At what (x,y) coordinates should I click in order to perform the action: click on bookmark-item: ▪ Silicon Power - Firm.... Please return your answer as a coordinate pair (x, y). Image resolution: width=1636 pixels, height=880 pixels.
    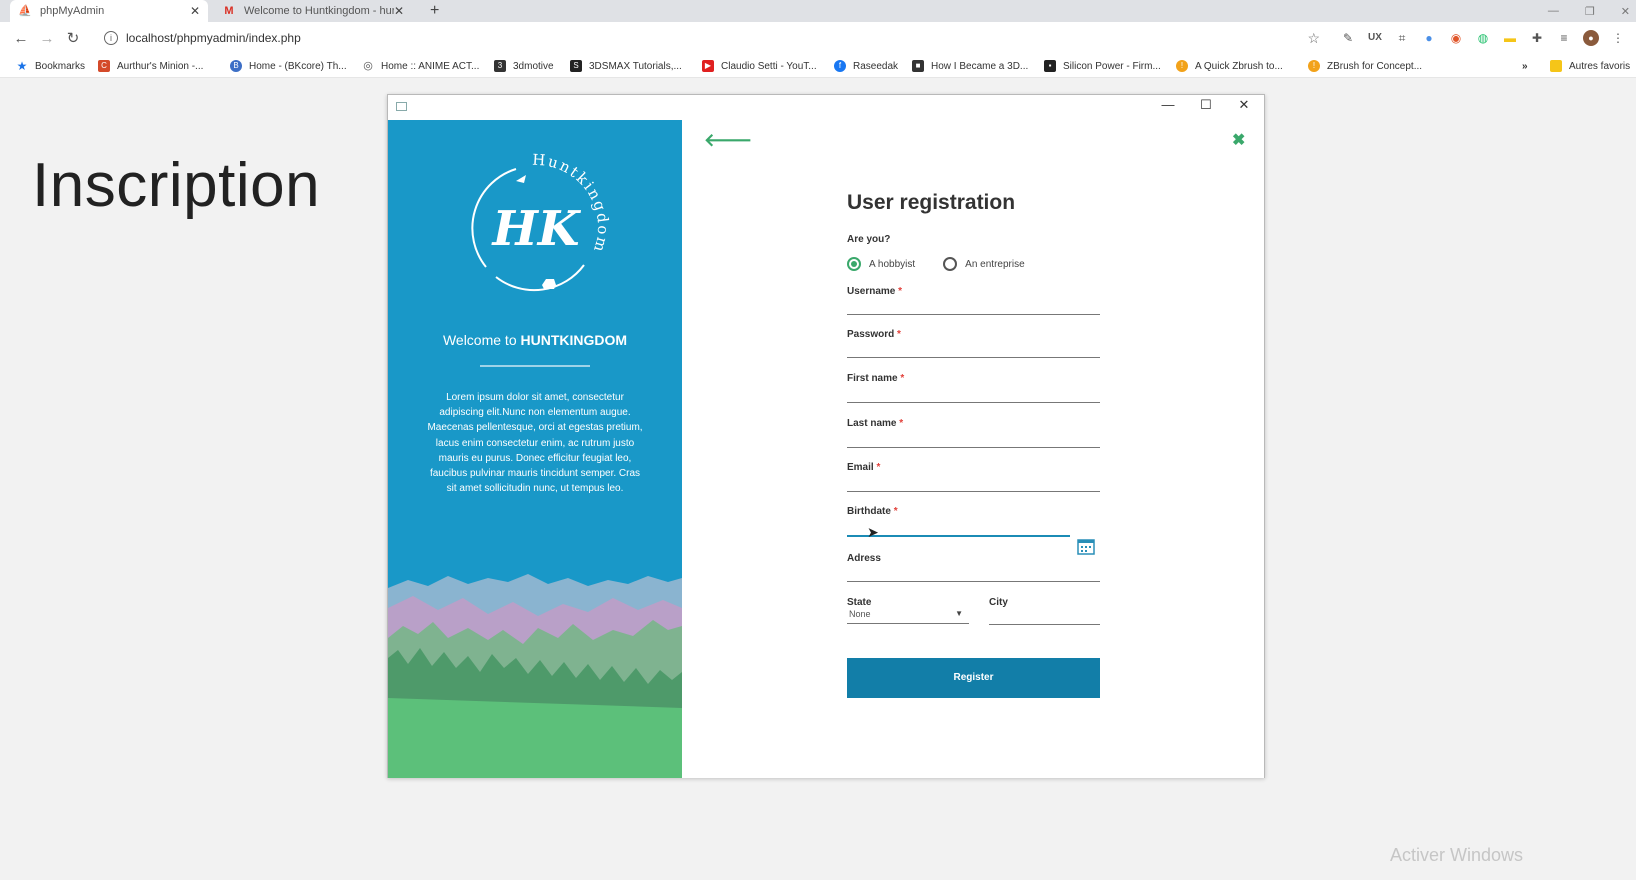
    Looking at the image, I should click on (1102, 66).